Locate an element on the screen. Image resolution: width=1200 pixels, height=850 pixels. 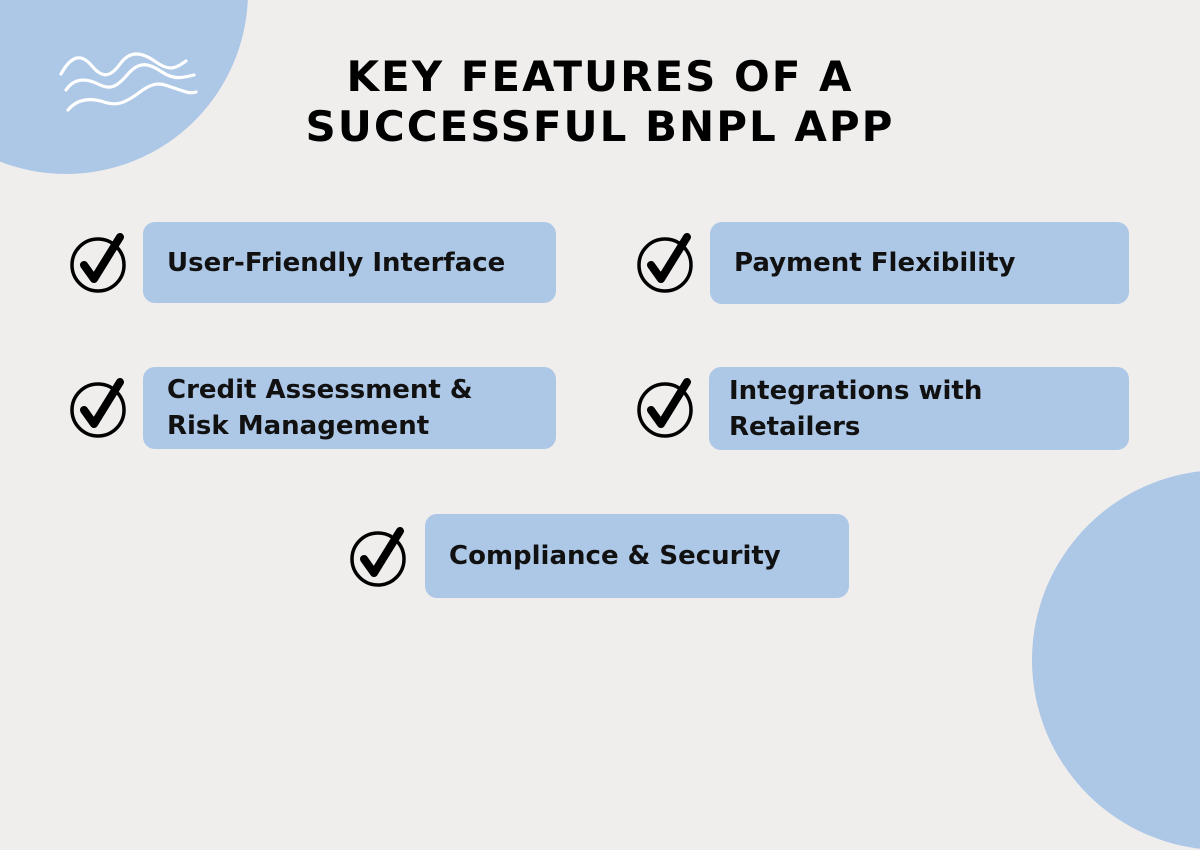
feature-box: Credit Assessment & Risk Management is located at coordinates (349, 408).